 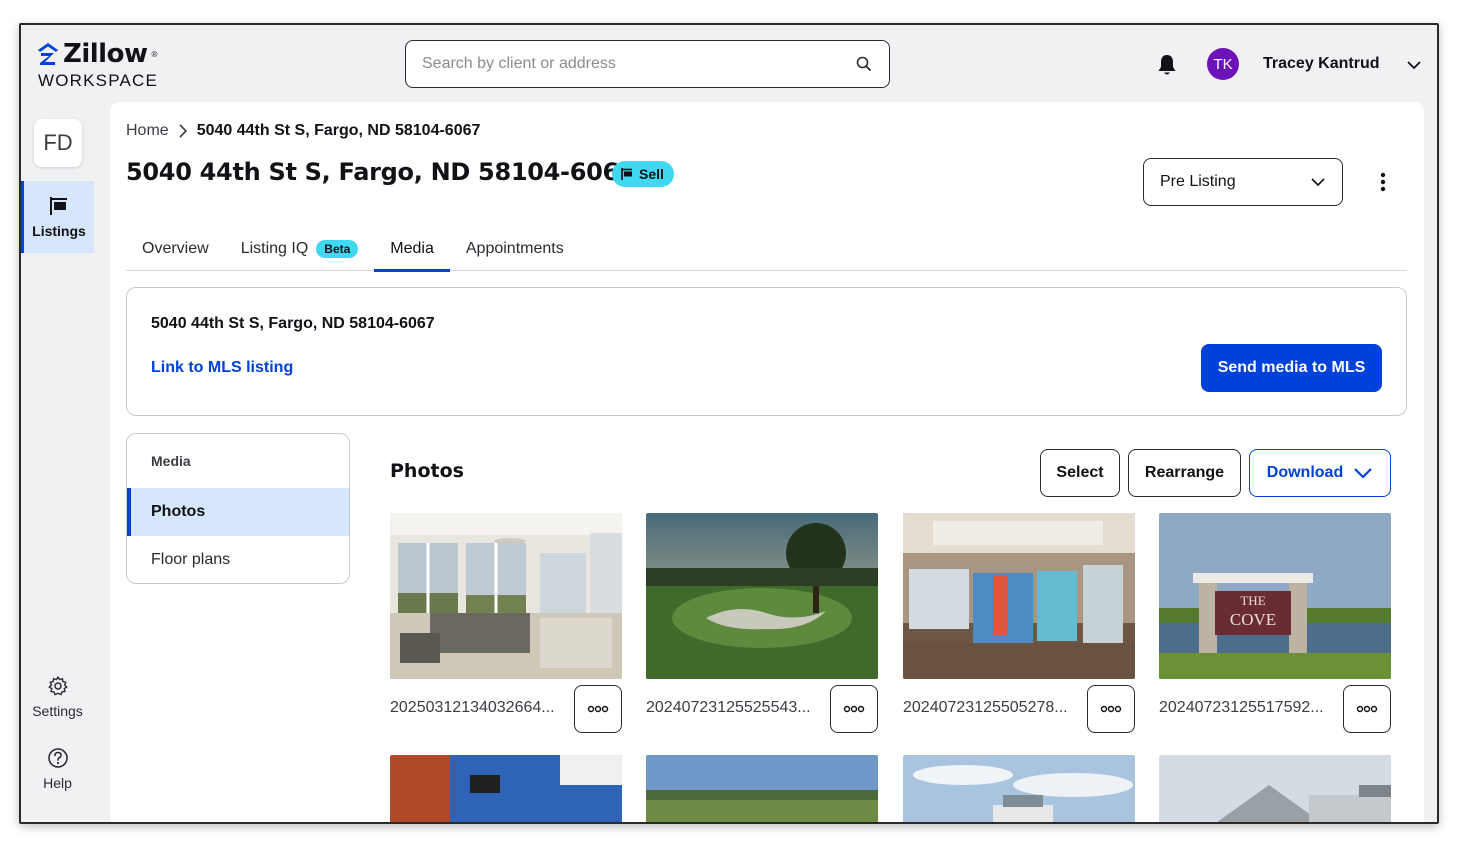 What do you see at coordinates (338, 130) in the screenshot?
I see `breadcrumb-current: 5040 44th St S, Fargo, ND 58104-6067` at bounding box center [338, 130].